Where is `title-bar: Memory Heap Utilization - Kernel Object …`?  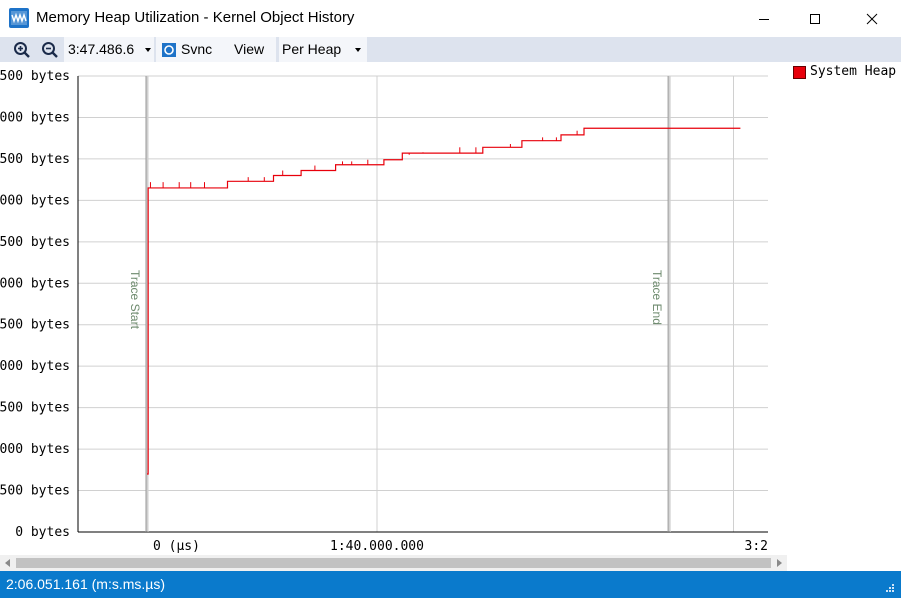 title-bar: Memory Heap Utilization - Kernel Object … is located at coordinates (450, 18).